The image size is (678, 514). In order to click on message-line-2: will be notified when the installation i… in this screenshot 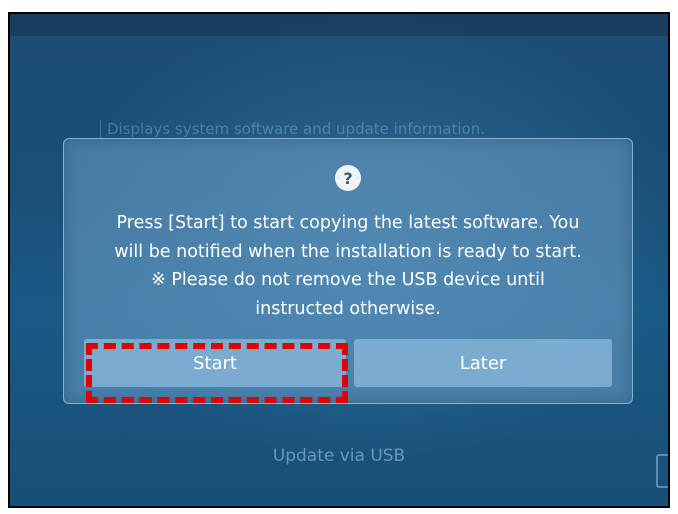, I will do `click(348, 251)`.